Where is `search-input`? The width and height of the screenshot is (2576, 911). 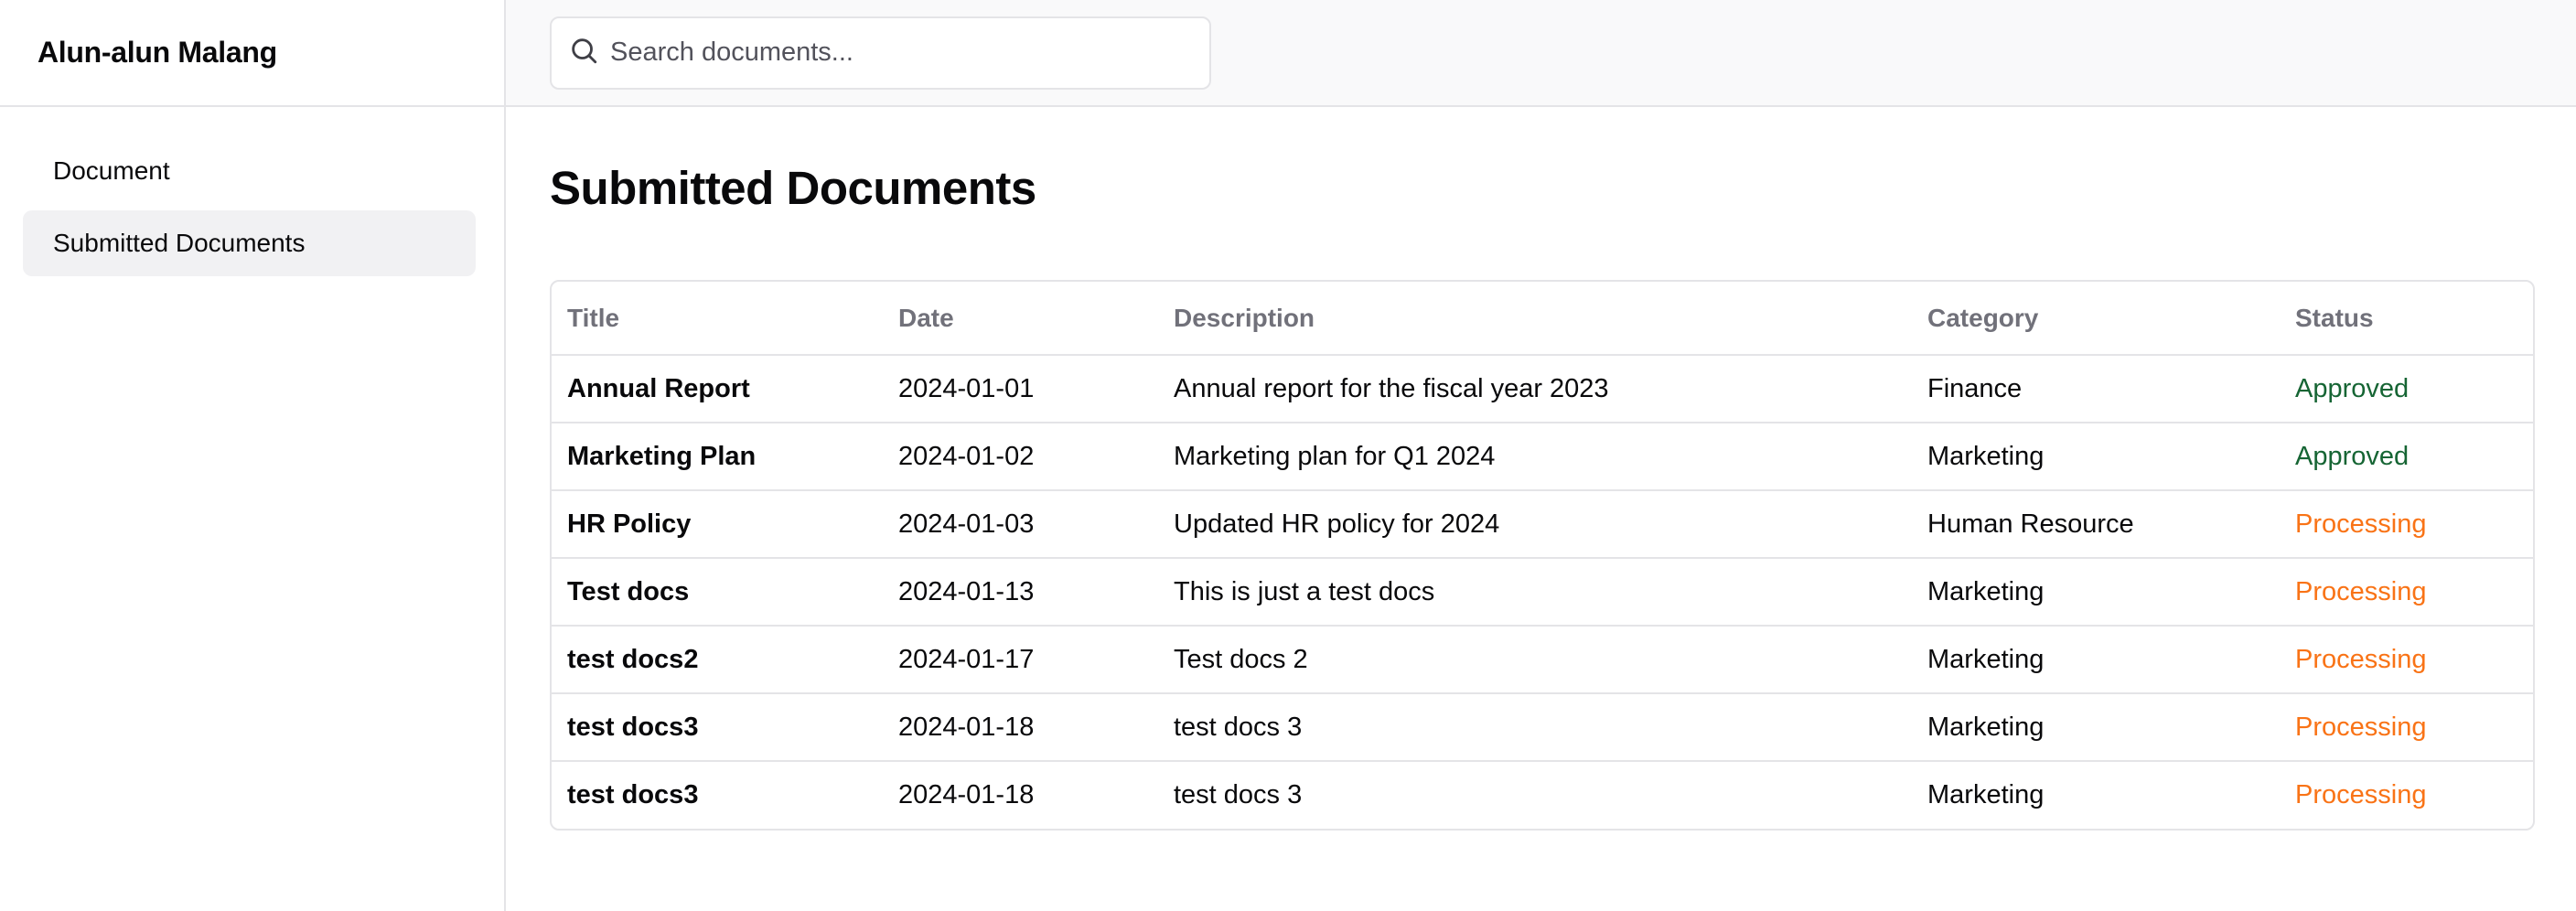
search-input is located at coordinates (903, 53).